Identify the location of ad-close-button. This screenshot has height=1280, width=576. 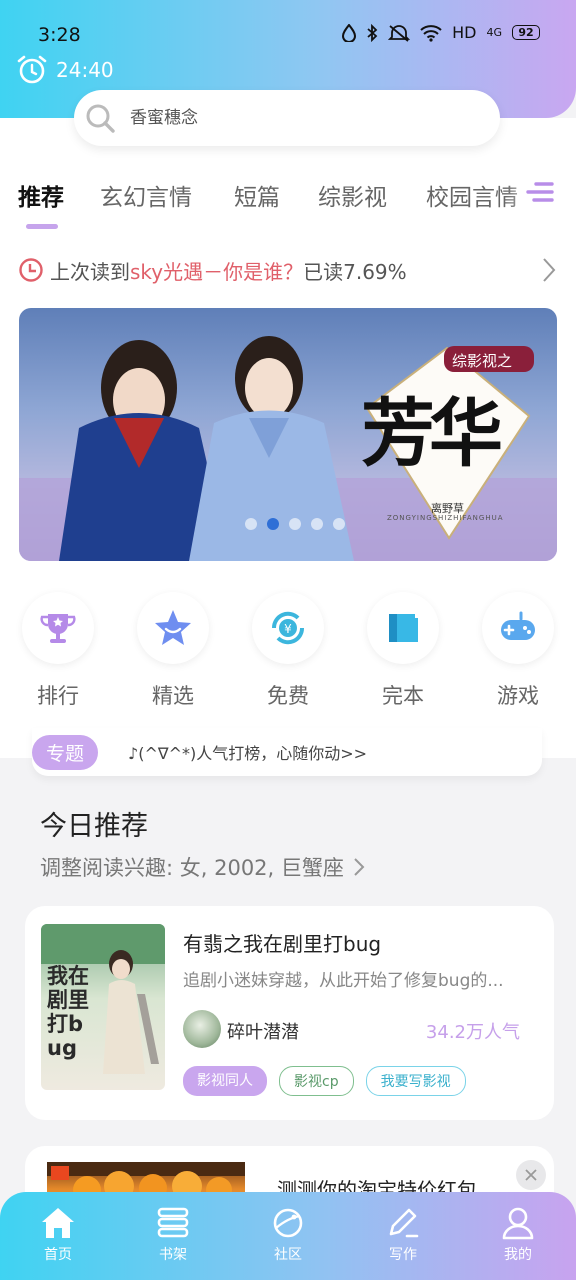
(531, 1175).